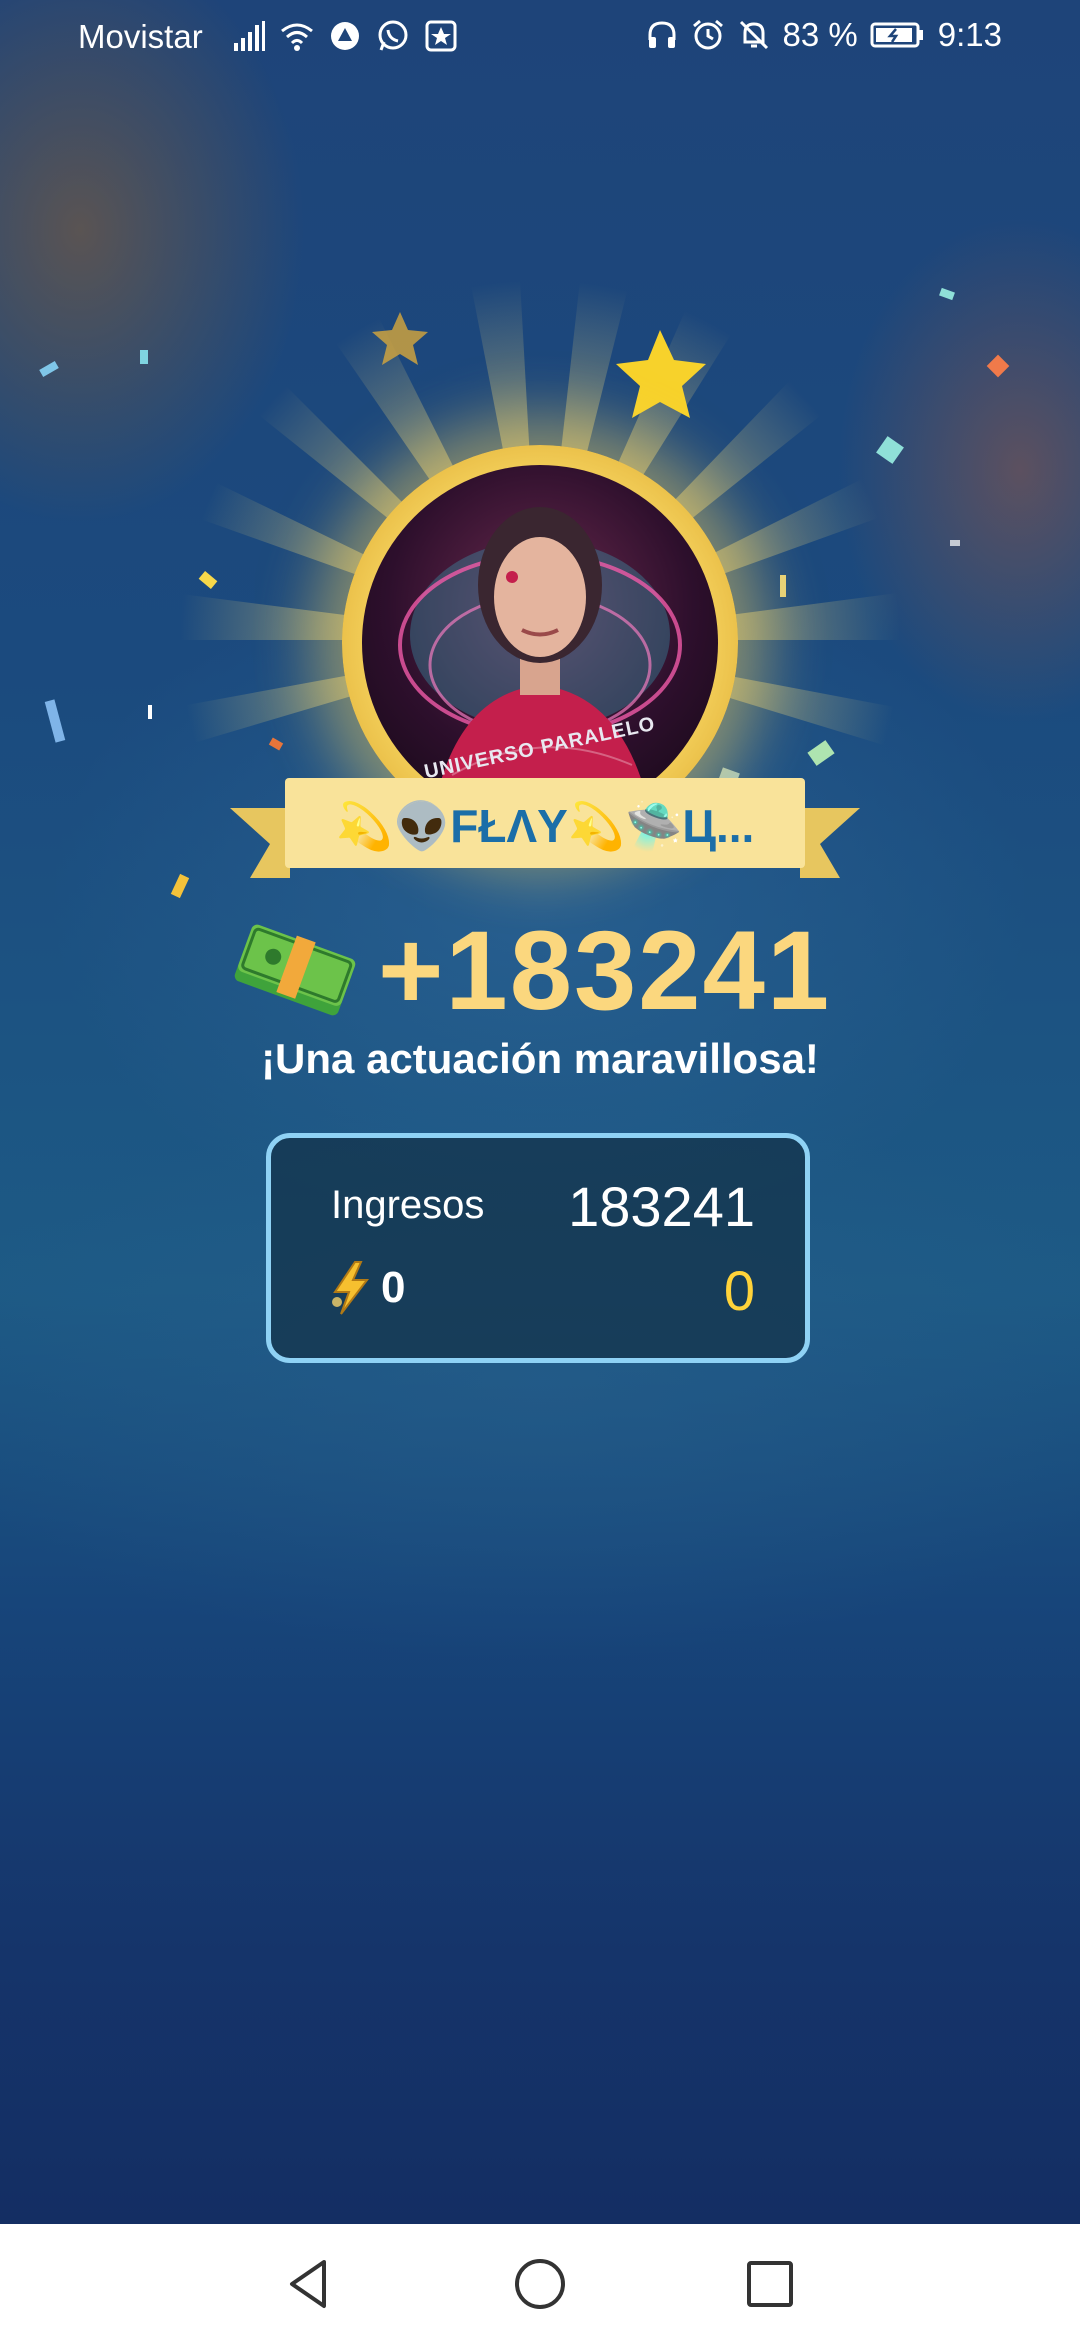 Image resolution: width=1080 pixels, height=2340 pixels. Describe the element at coordinates (249, 36) in the screenshot. I see `signal-icon` at that location.